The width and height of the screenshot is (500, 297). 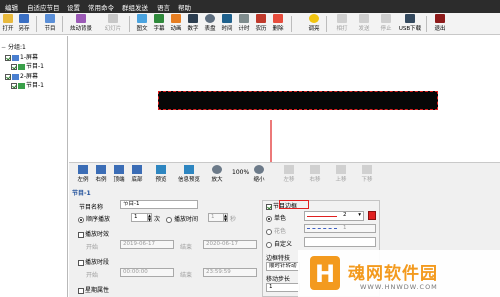 I want to click on week-property-checkbox, so click(x=81, y=290).